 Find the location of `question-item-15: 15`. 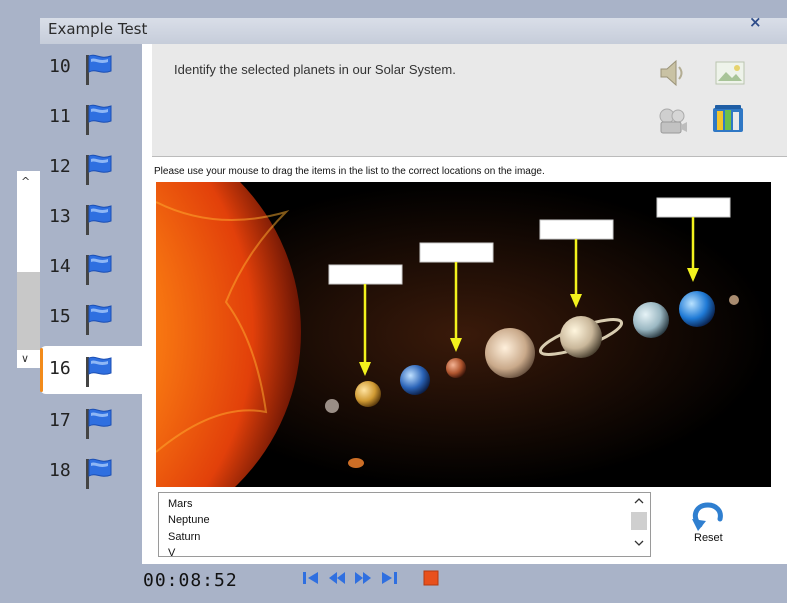

question-item-15: 15 is located at coordinates (91, 318).